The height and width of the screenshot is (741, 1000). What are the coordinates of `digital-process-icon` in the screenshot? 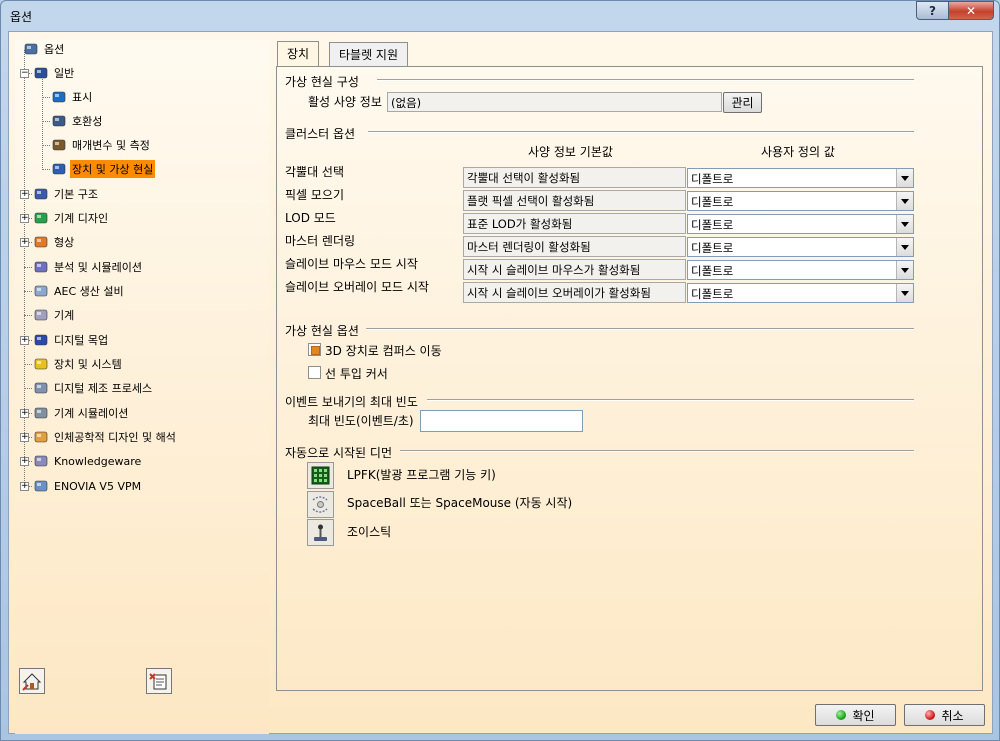 It's located at (41, 388).